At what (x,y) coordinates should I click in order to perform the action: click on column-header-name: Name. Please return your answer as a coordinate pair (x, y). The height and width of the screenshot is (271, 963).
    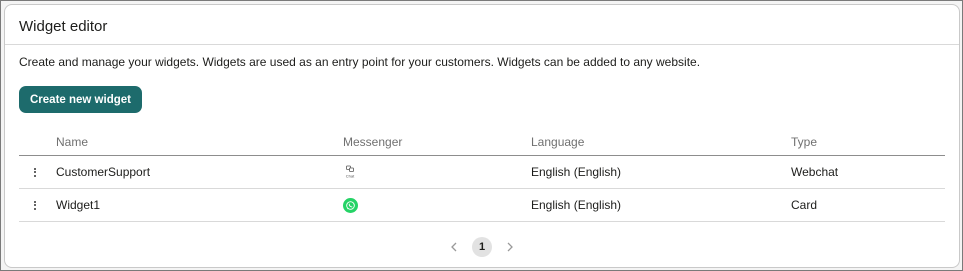
    Looking at the image, I should click on (72, 142).